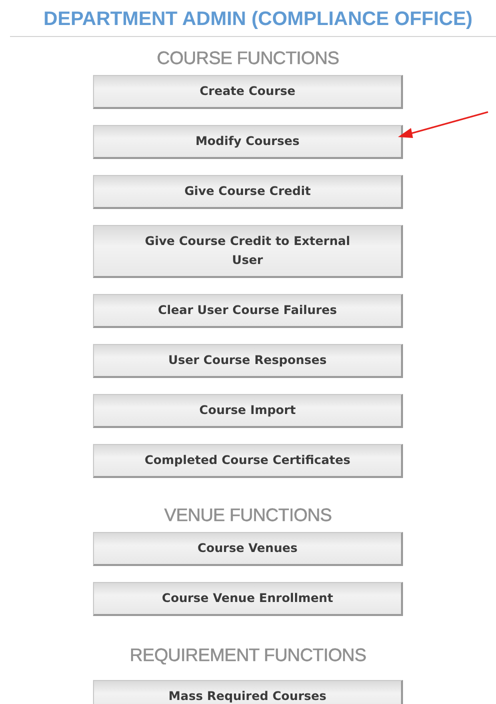 The width and height of the screenshot is (496, 704). What do you see at coordinates (257, 19) in the screenshot?
I see `page-title: DEPARTMENT ADMIN (COMPLIANCE OFFICE)` at bounding box center [257, 19].